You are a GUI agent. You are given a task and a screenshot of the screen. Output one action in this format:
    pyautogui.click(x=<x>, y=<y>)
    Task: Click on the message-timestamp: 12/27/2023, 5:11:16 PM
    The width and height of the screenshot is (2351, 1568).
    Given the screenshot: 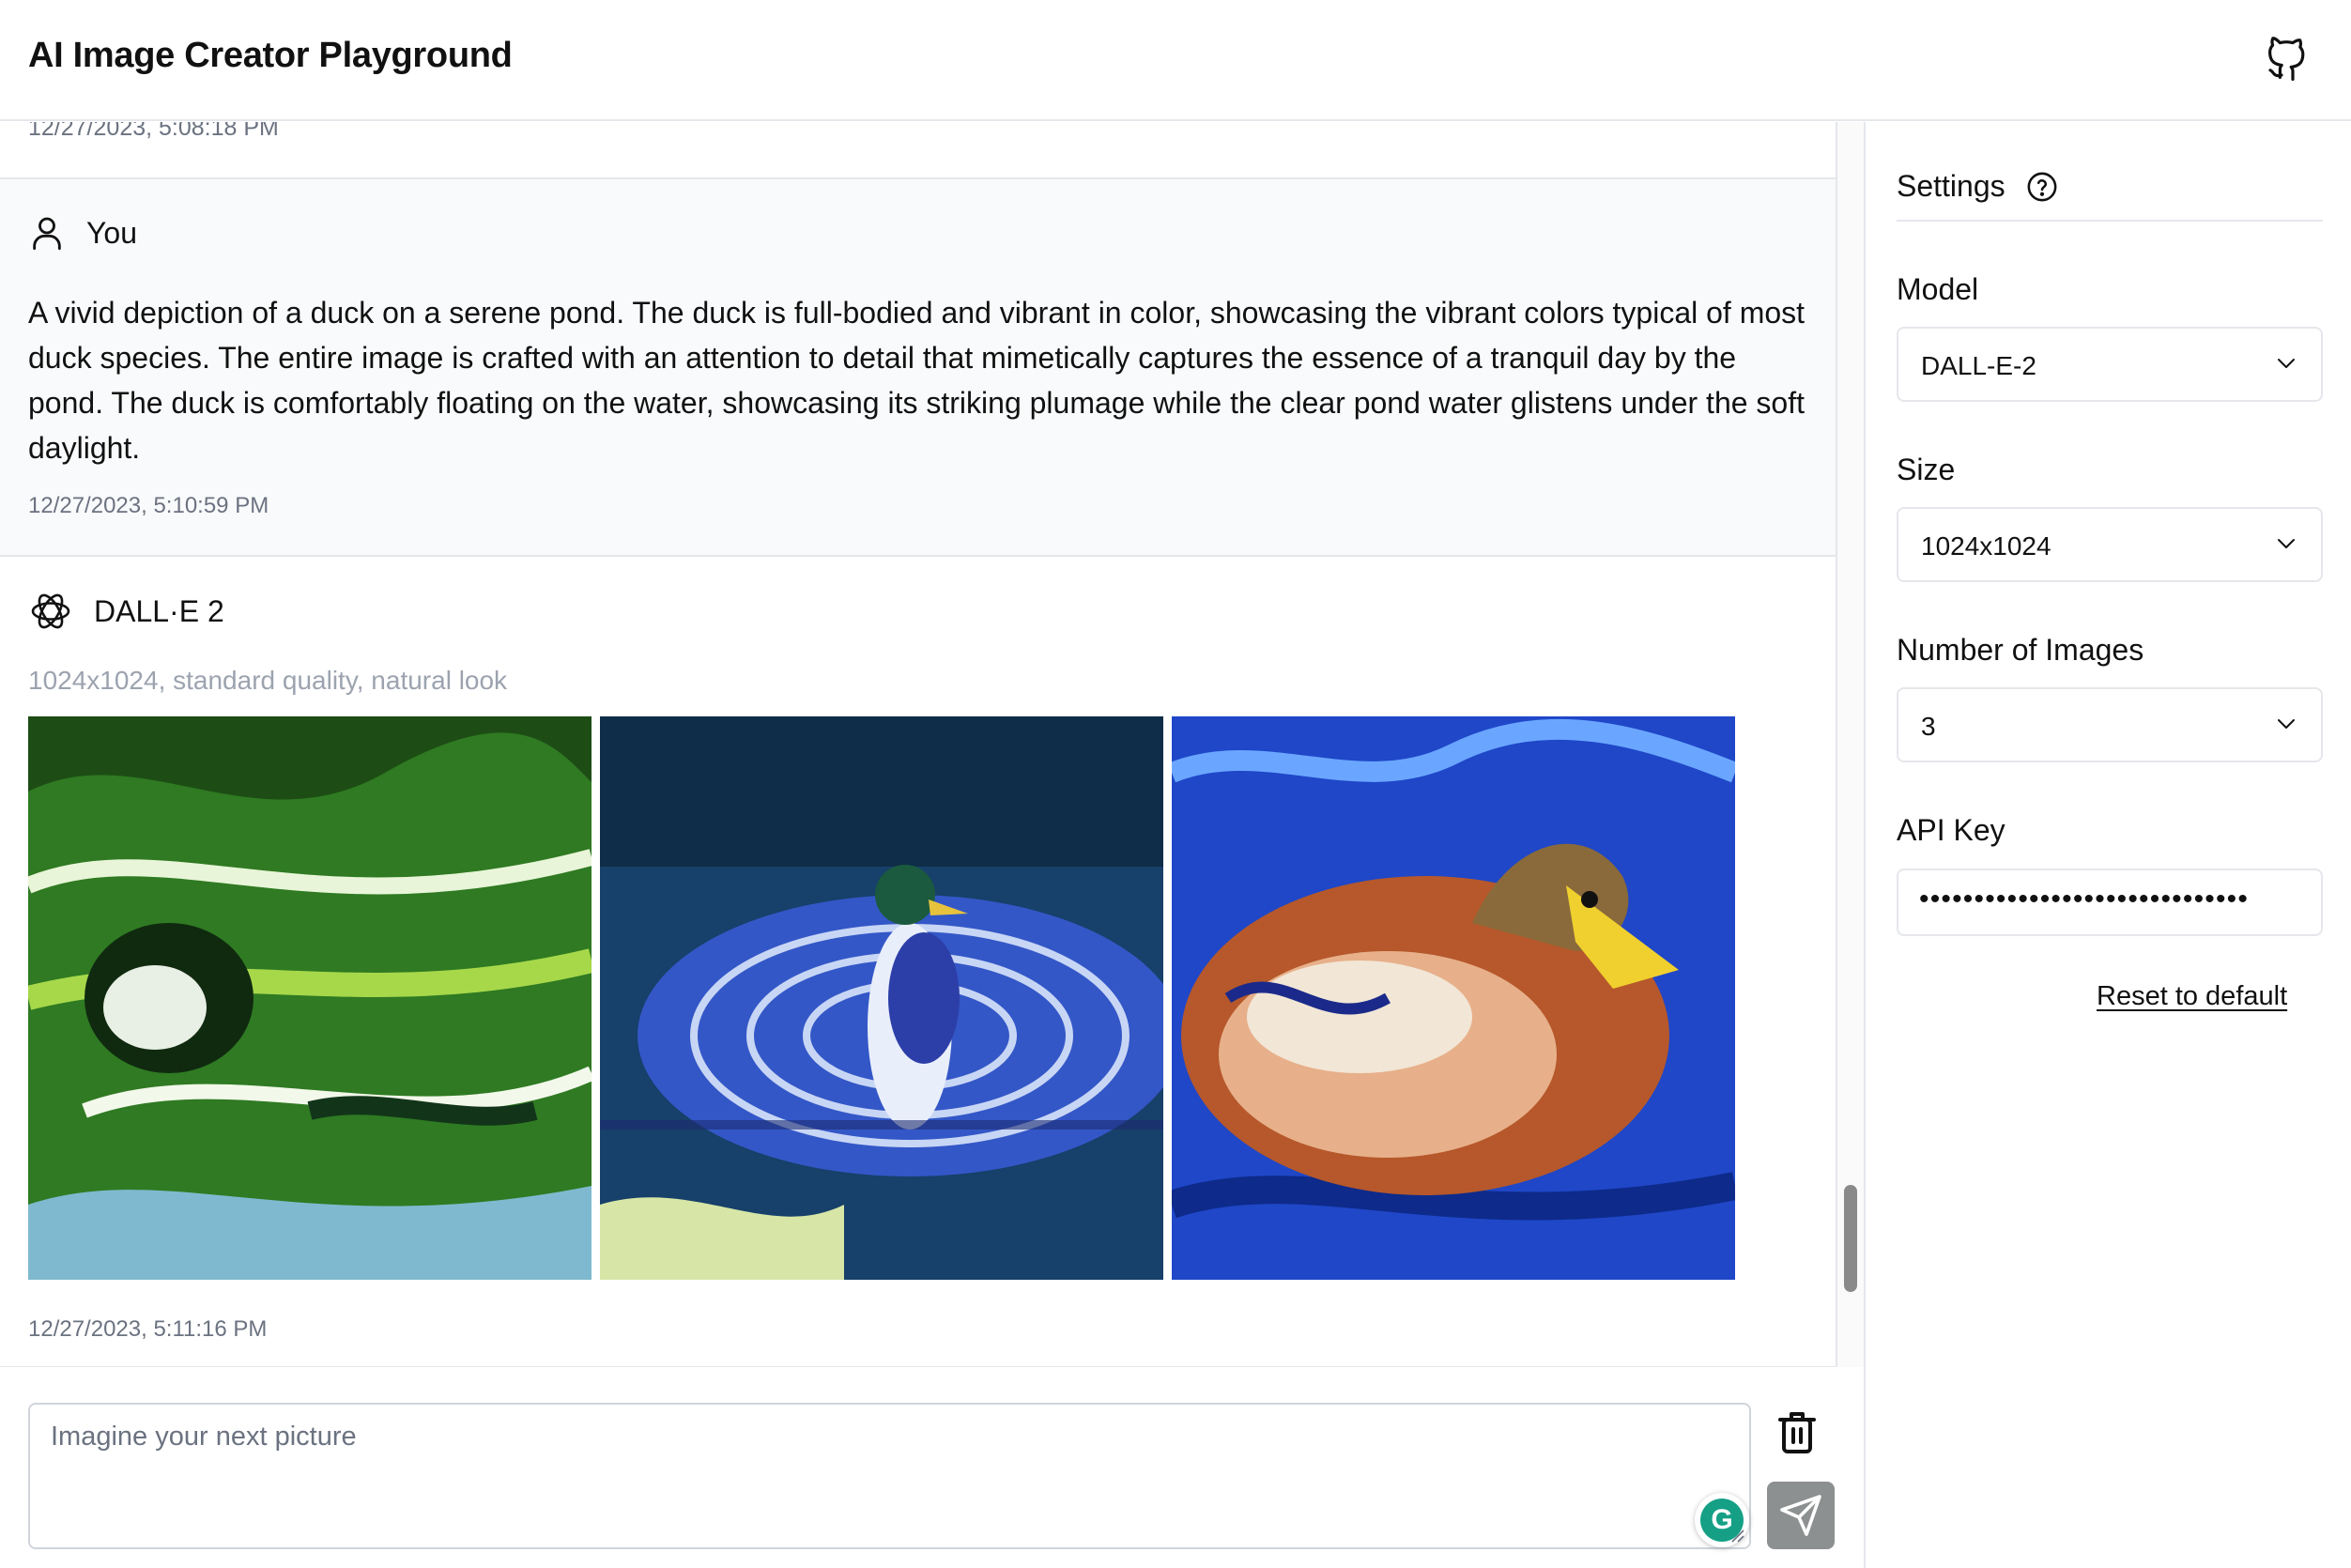 What is the action you would take?
    pyautogui.click(x=148, y=1329)
    